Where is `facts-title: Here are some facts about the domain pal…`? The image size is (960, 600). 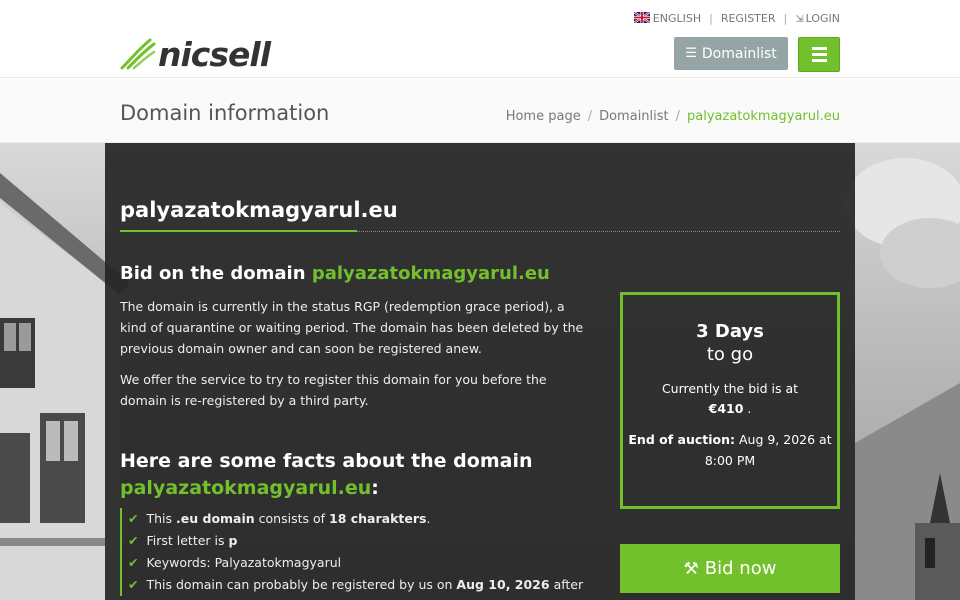 facts-title: Here are some facts about the domain pal… is located at coordinates (326, 474).